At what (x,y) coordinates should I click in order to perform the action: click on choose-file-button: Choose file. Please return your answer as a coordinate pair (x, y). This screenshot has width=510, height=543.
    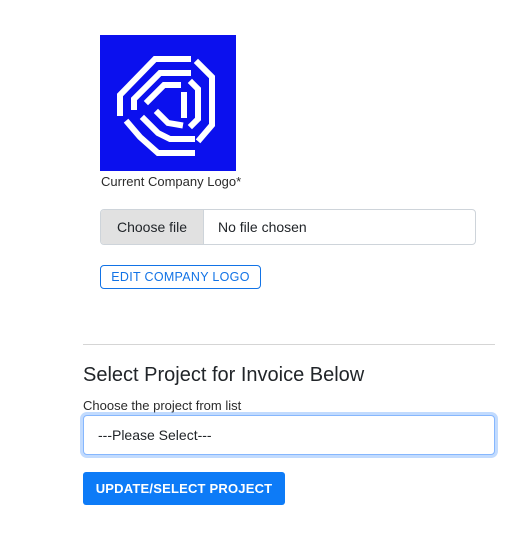
    Looking at the image, I should click on (152, 227).